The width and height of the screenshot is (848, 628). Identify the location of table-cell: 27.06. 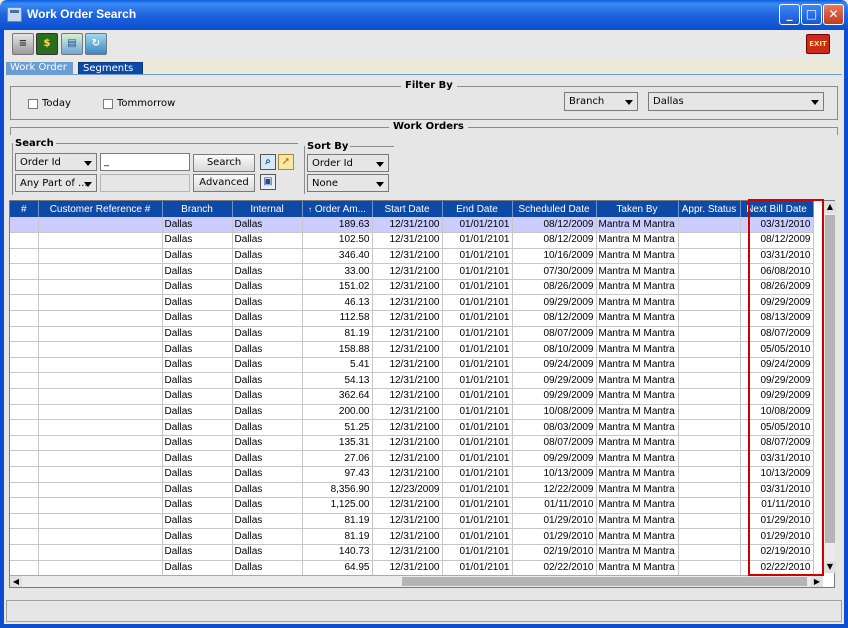
(337, 458).